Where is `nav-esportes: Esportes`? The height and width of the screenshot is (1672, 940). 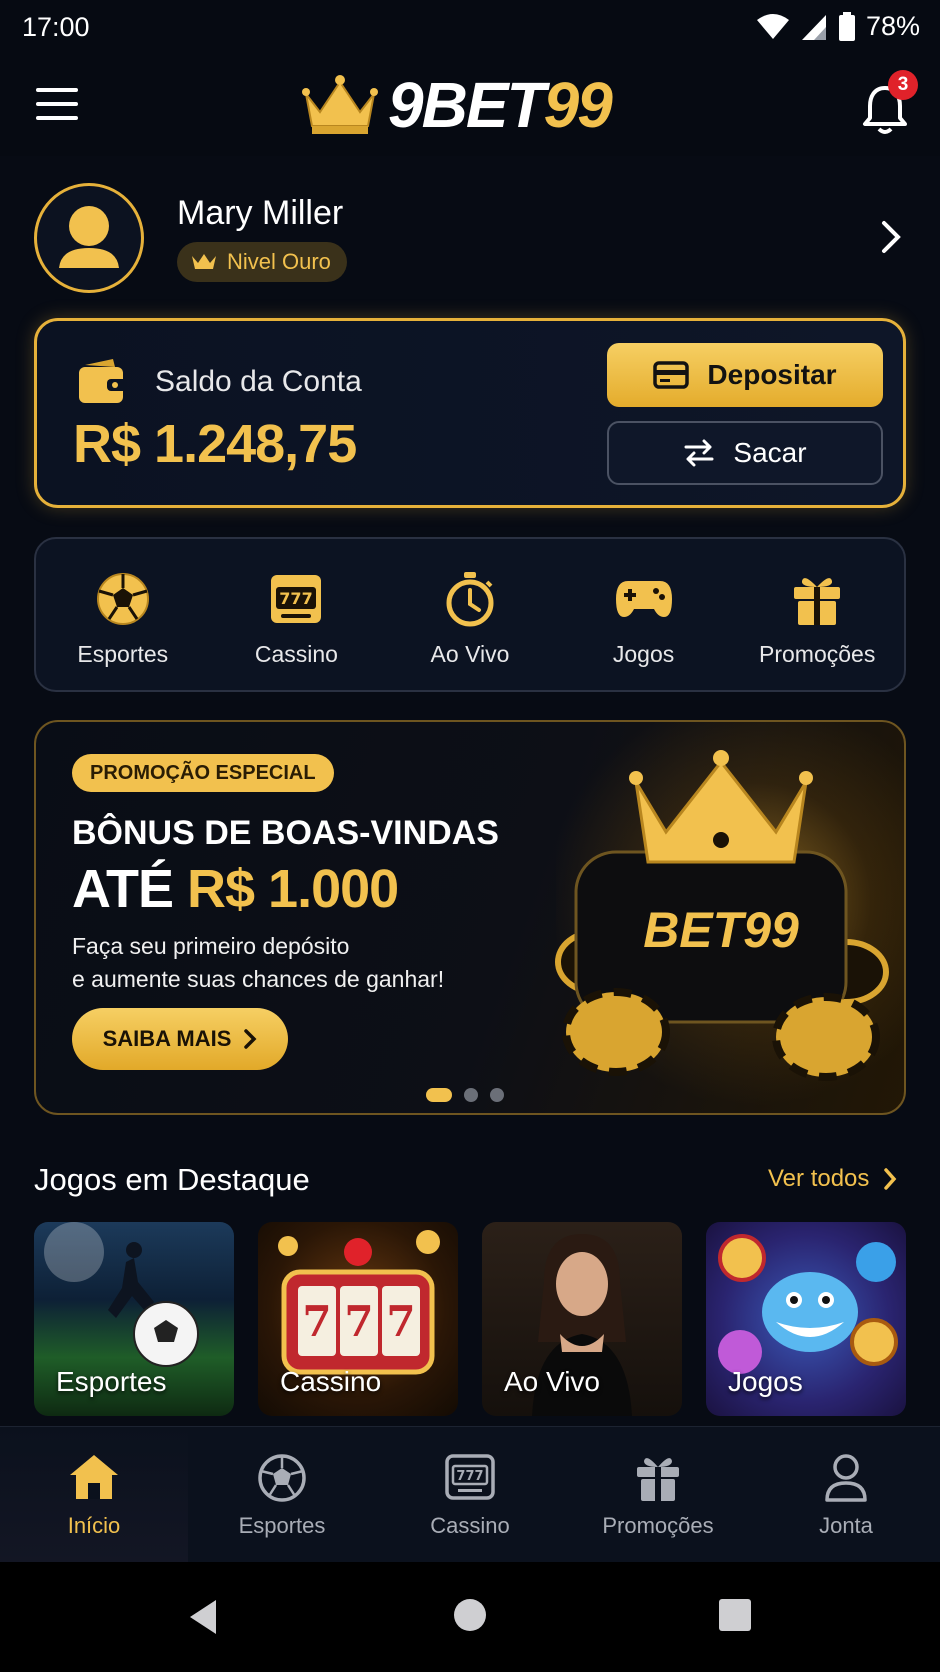 nav-esportes: Esportes is located at coordinates (282, 1495).